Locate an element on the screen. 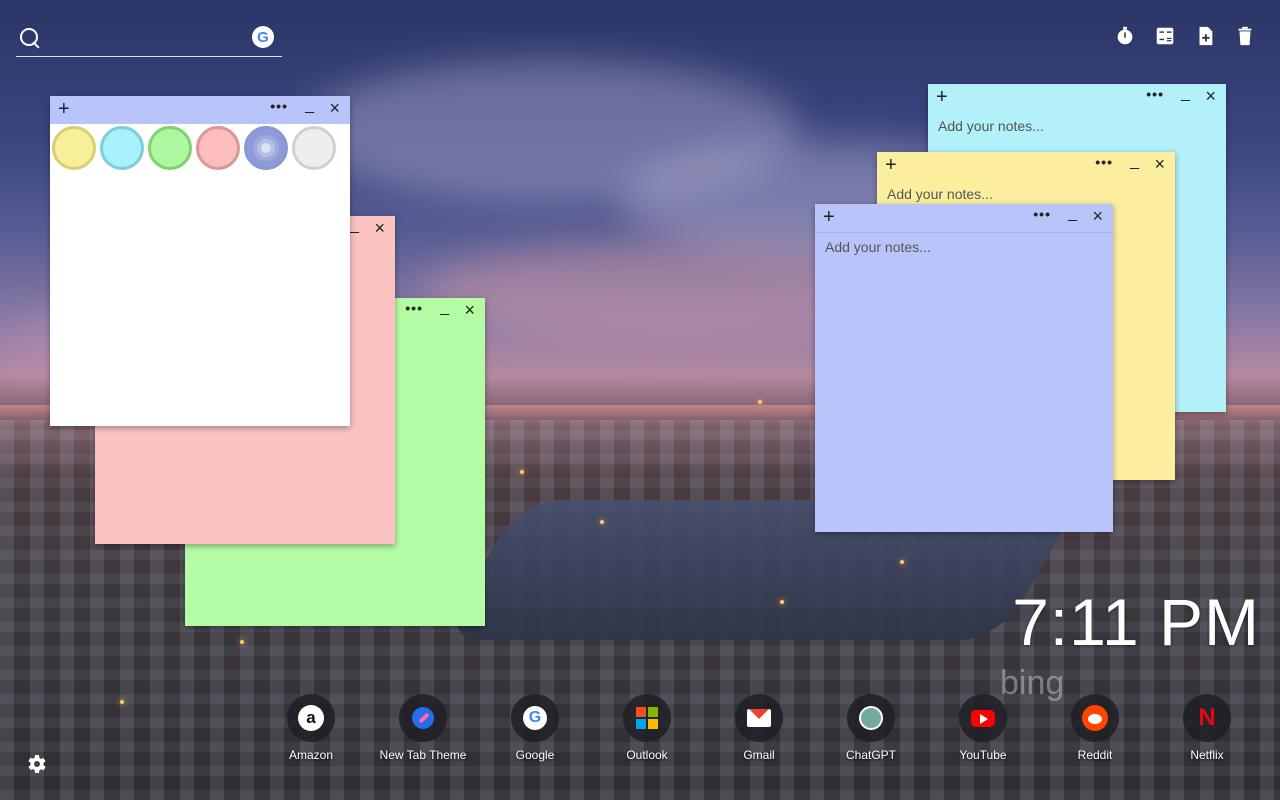 Image resolution: width=1280 pixels, height=800 pixels. add-note-icon is located at coordinates (1205, 36).